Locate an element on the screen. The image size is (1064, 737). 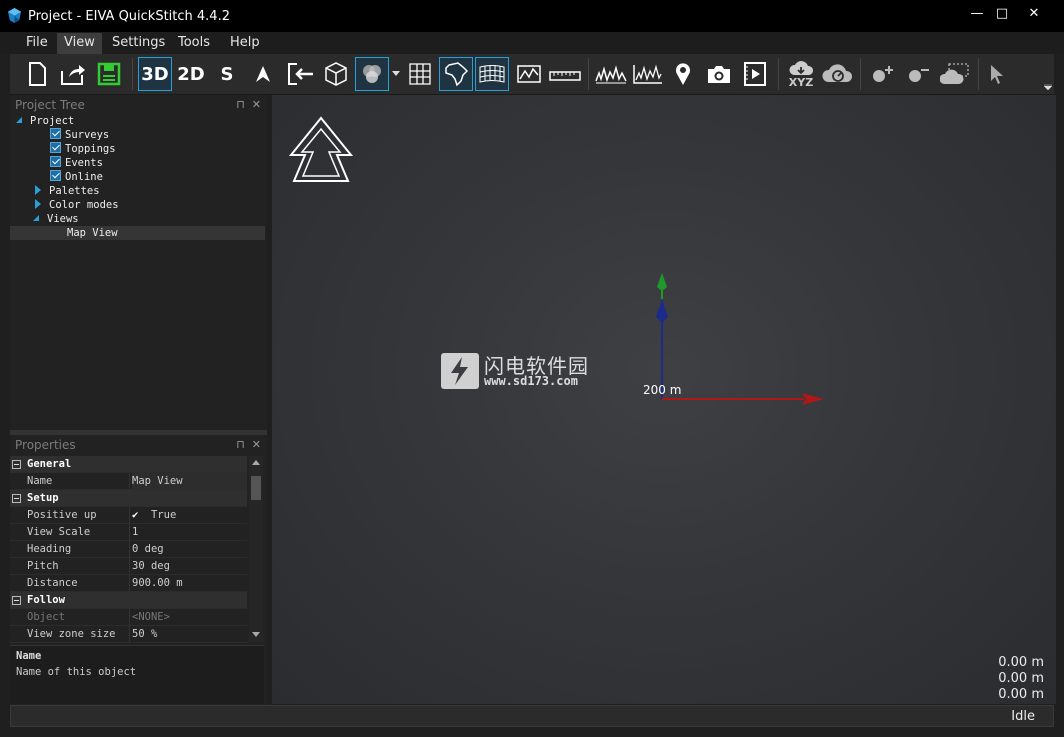
spectrum-axis-button is located at coordinates (647, 74).